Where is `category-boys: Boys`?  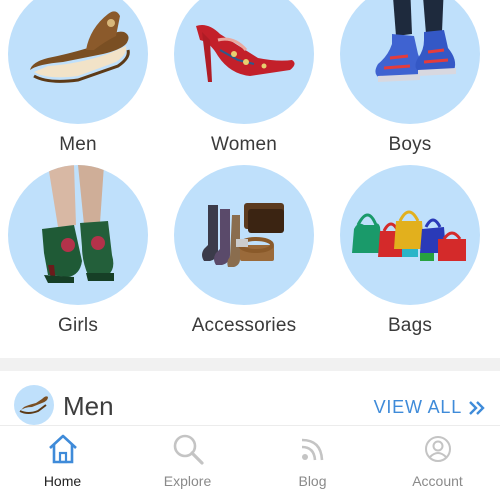
category-boys: Boys is located at coordinates (410, 78).